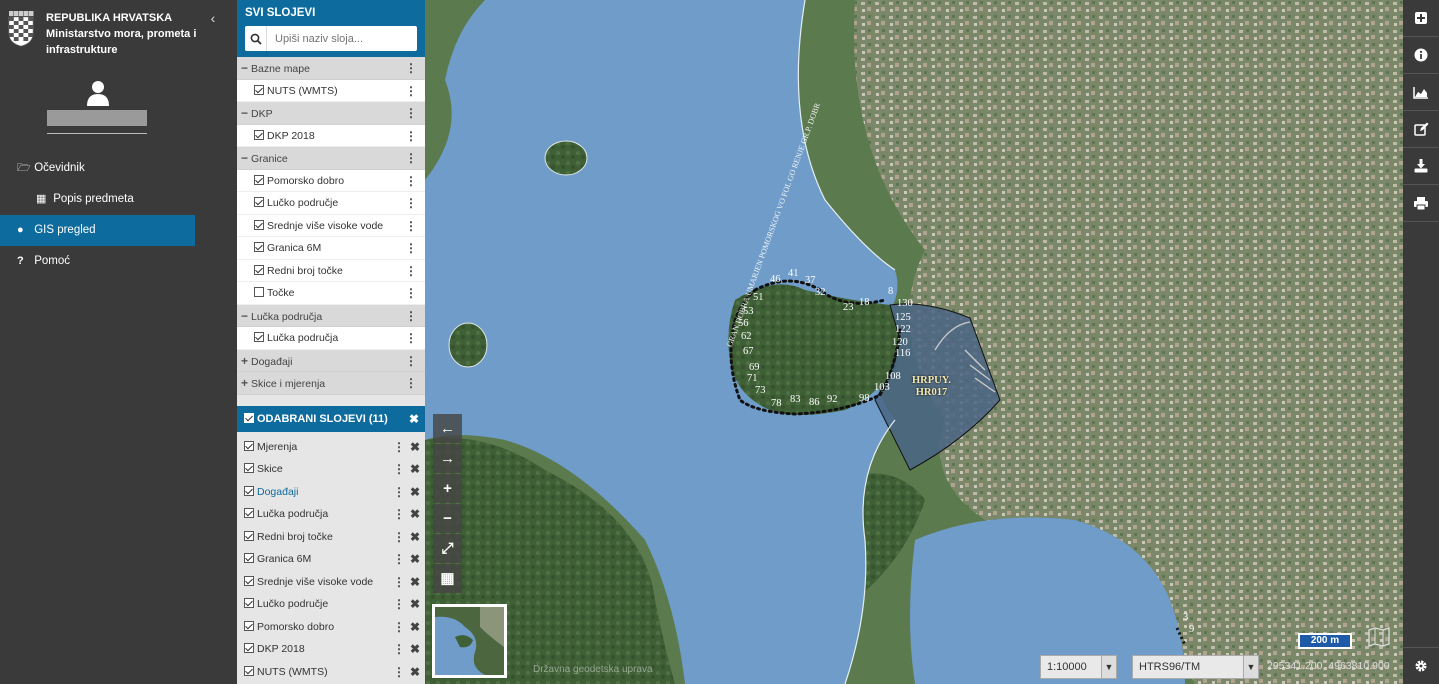  Describe the element at coordinates (331, 582) in the screenshot. I see `selected-layer-srednje-vise-visoke-vode: Srednje više visoke vode ⋮ ✖` at that location.